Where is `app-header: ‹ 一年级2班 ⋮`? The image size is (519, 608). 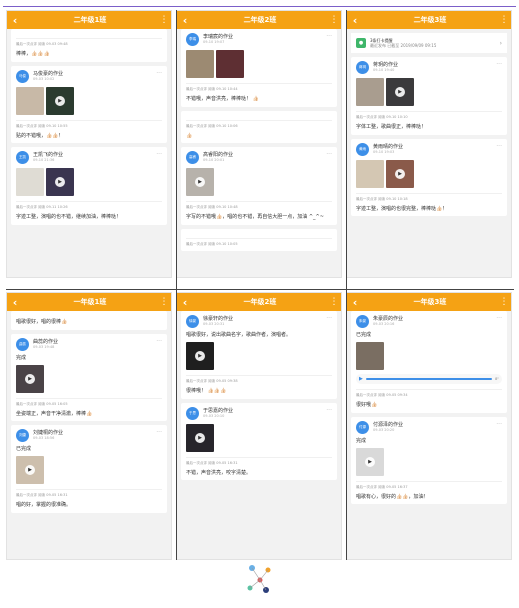 app-header: ‹ 一年级2班 ⋮ is located at coordinates (259, 302).